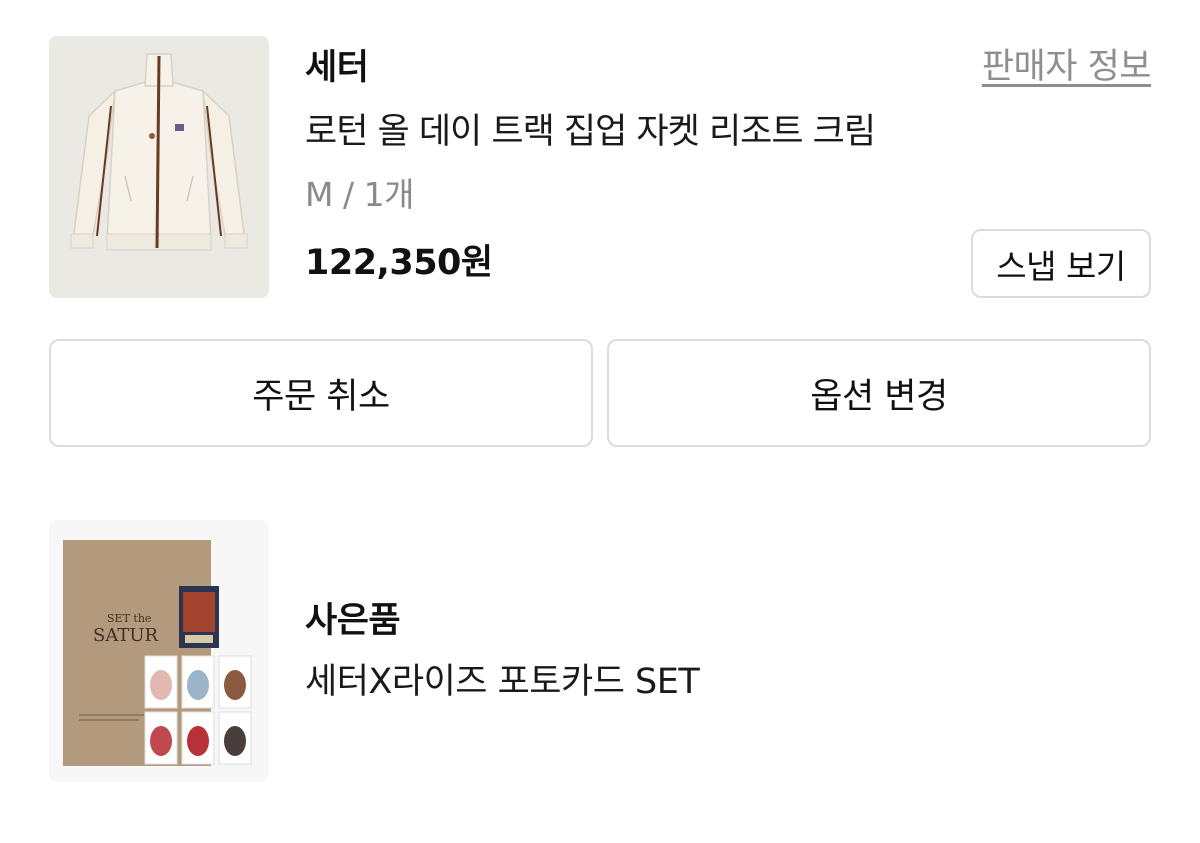 This screenshot has width=1200, height=843. I want to click on snap-view-button: 스냅 보기, so click(1061, 263).